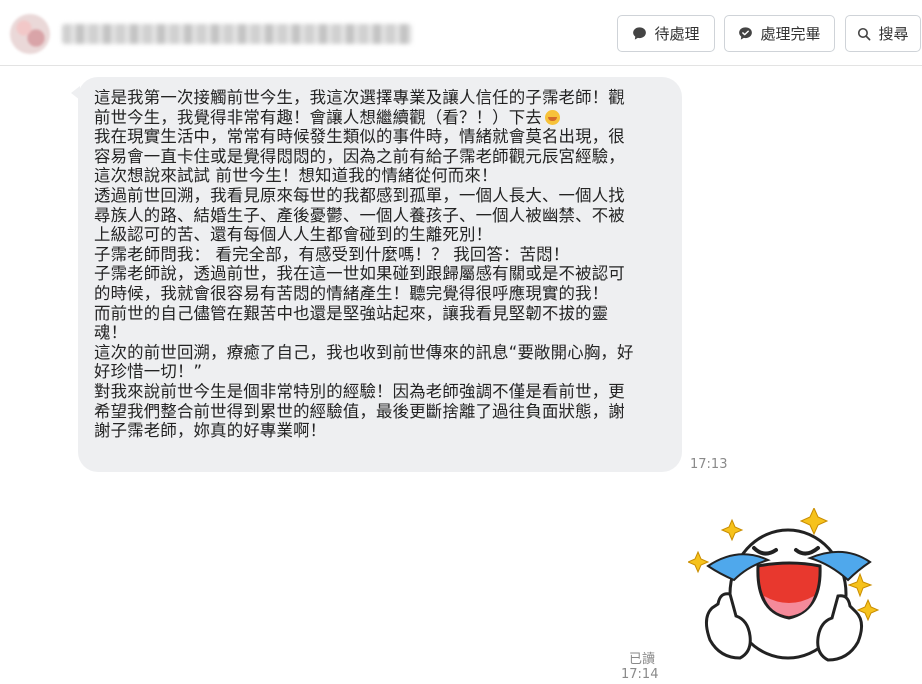 This screenshot has height=684, width=922. I want to click on message-line: 這次的前世回溯，療癒了自己，我也收到前世傳來的訊息“要敞開心胸，好, so click(364, 352).